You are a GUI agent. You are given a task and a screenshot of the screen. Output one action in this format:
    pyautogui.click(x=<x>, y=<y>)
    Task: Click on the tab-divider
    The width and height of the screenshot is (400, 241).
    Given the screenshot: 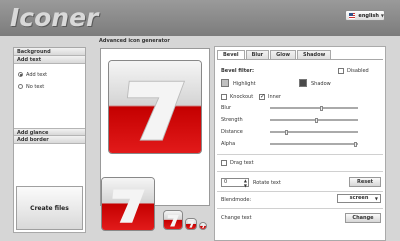 What is the action you would take?
    pyautogui.click(x=300, y=59)
    